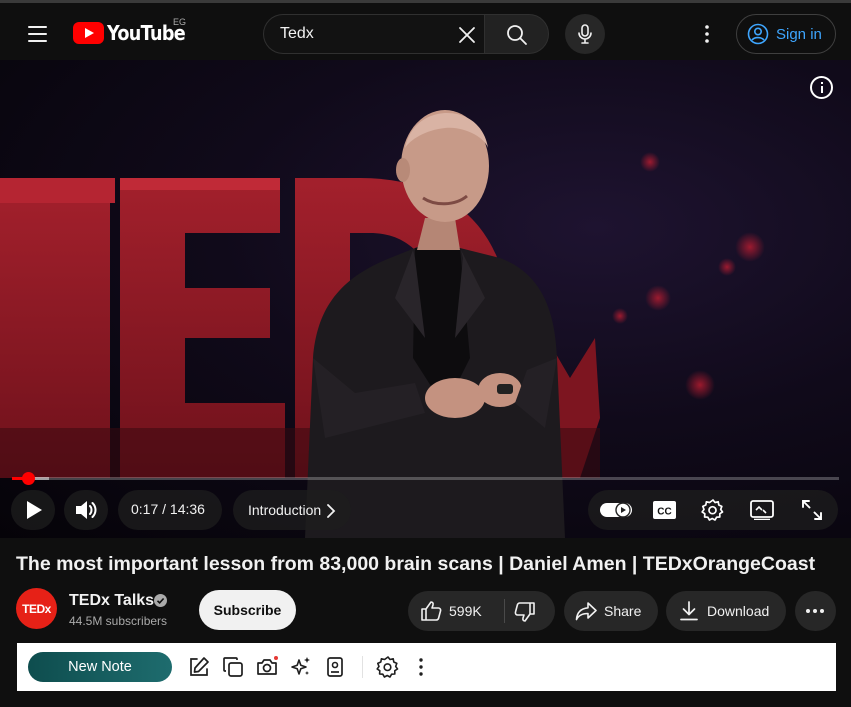 This screenshot has width=851, height=707. What do you see at coordinates (88, 33) in the screenshot?
I see `youtube-play-logo-icon` at bounding box center [88, 33].